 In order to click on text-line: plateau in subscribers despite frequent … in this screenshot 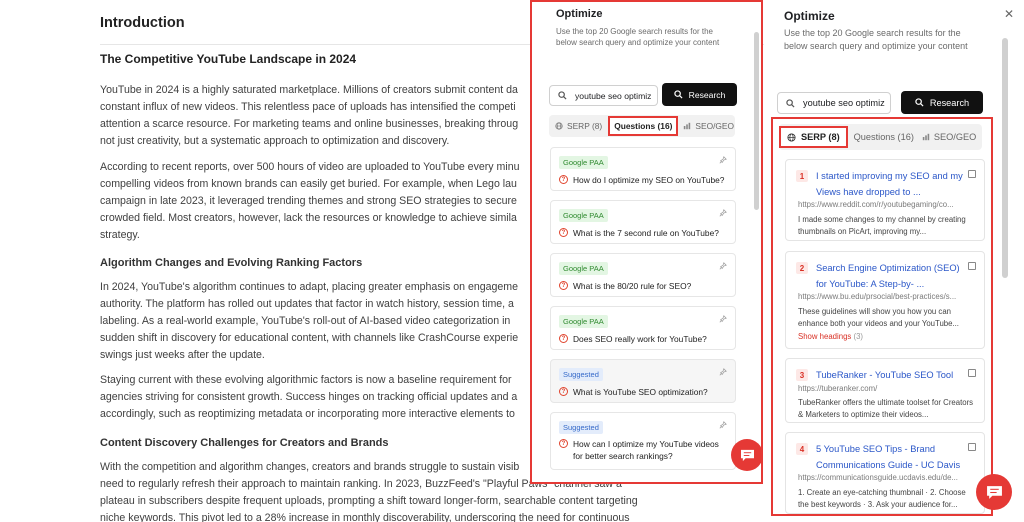, I will do `click(369, 501)`.